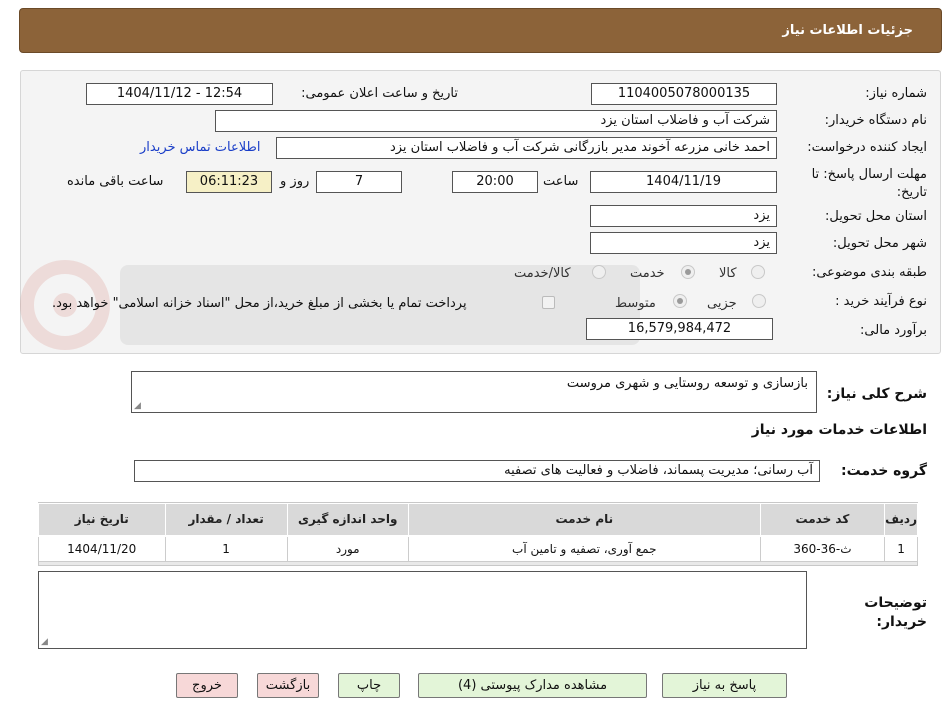 Image resolution: width=944 pixels, height=719 pixels. What do you see at coordinates (869, 183) in the screenshot?
I see `deadline-label: مهلت ارسال پاسخ: تا تاریخ:` at bounding box center [869, 183].